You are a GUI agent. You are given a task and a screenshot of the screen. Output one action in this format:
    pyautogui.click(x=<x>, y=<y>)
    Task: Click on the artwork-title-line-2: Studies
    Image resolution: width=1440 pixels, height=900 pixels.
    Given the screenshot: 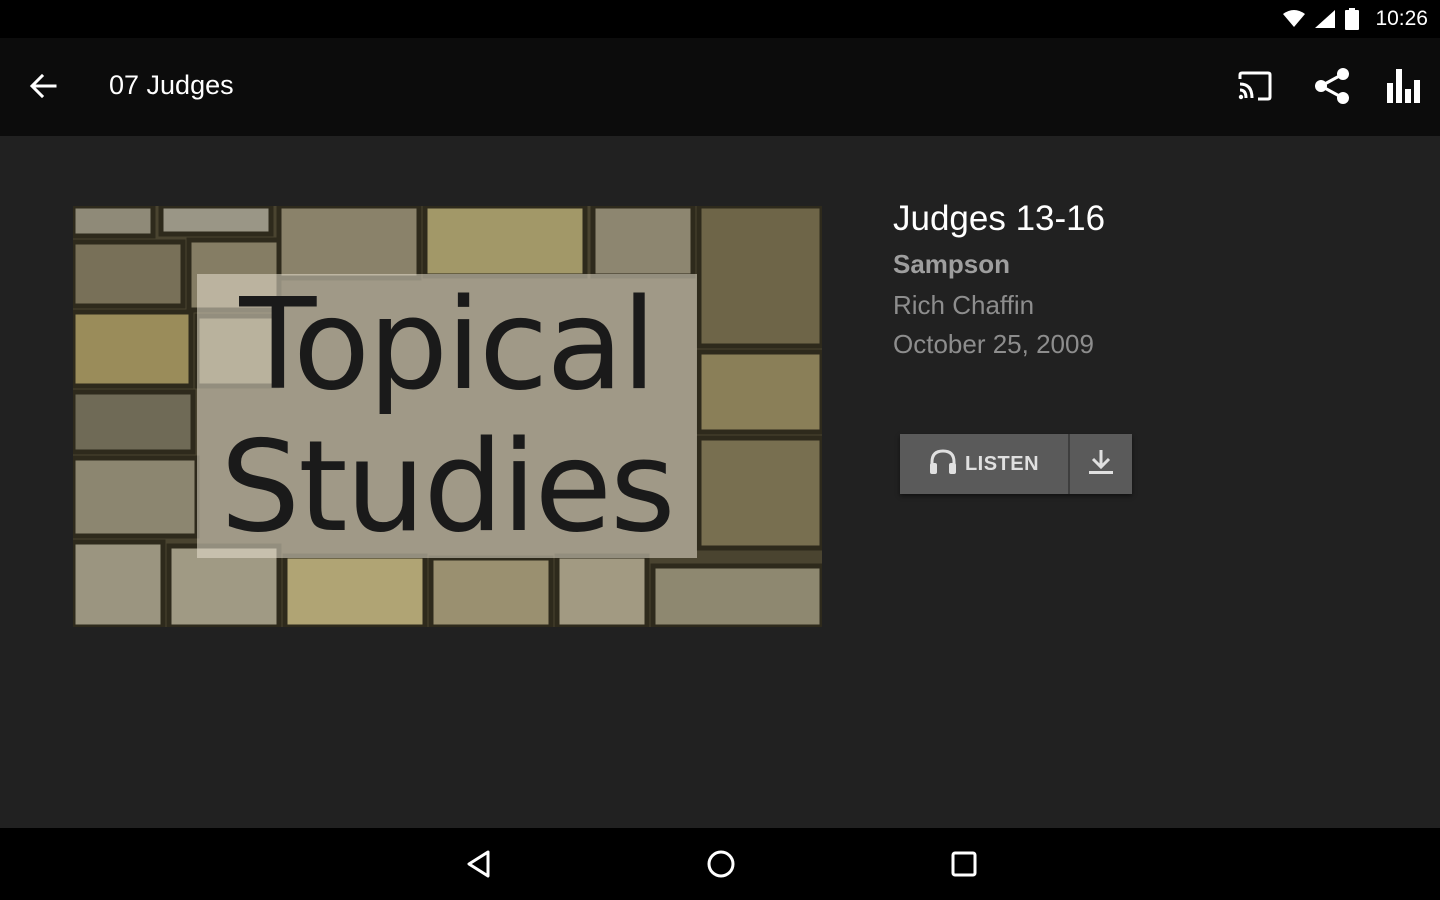 What is the action you would take?
    pyautogui.click(x=447, y=486)
    